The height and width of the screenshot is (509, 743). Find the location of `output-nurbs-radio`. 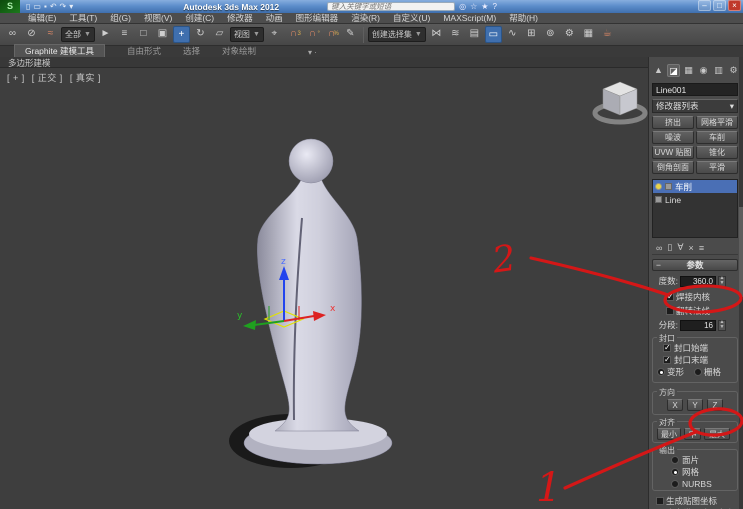

output-nurbs-radio is located at coordinates (675, 484).